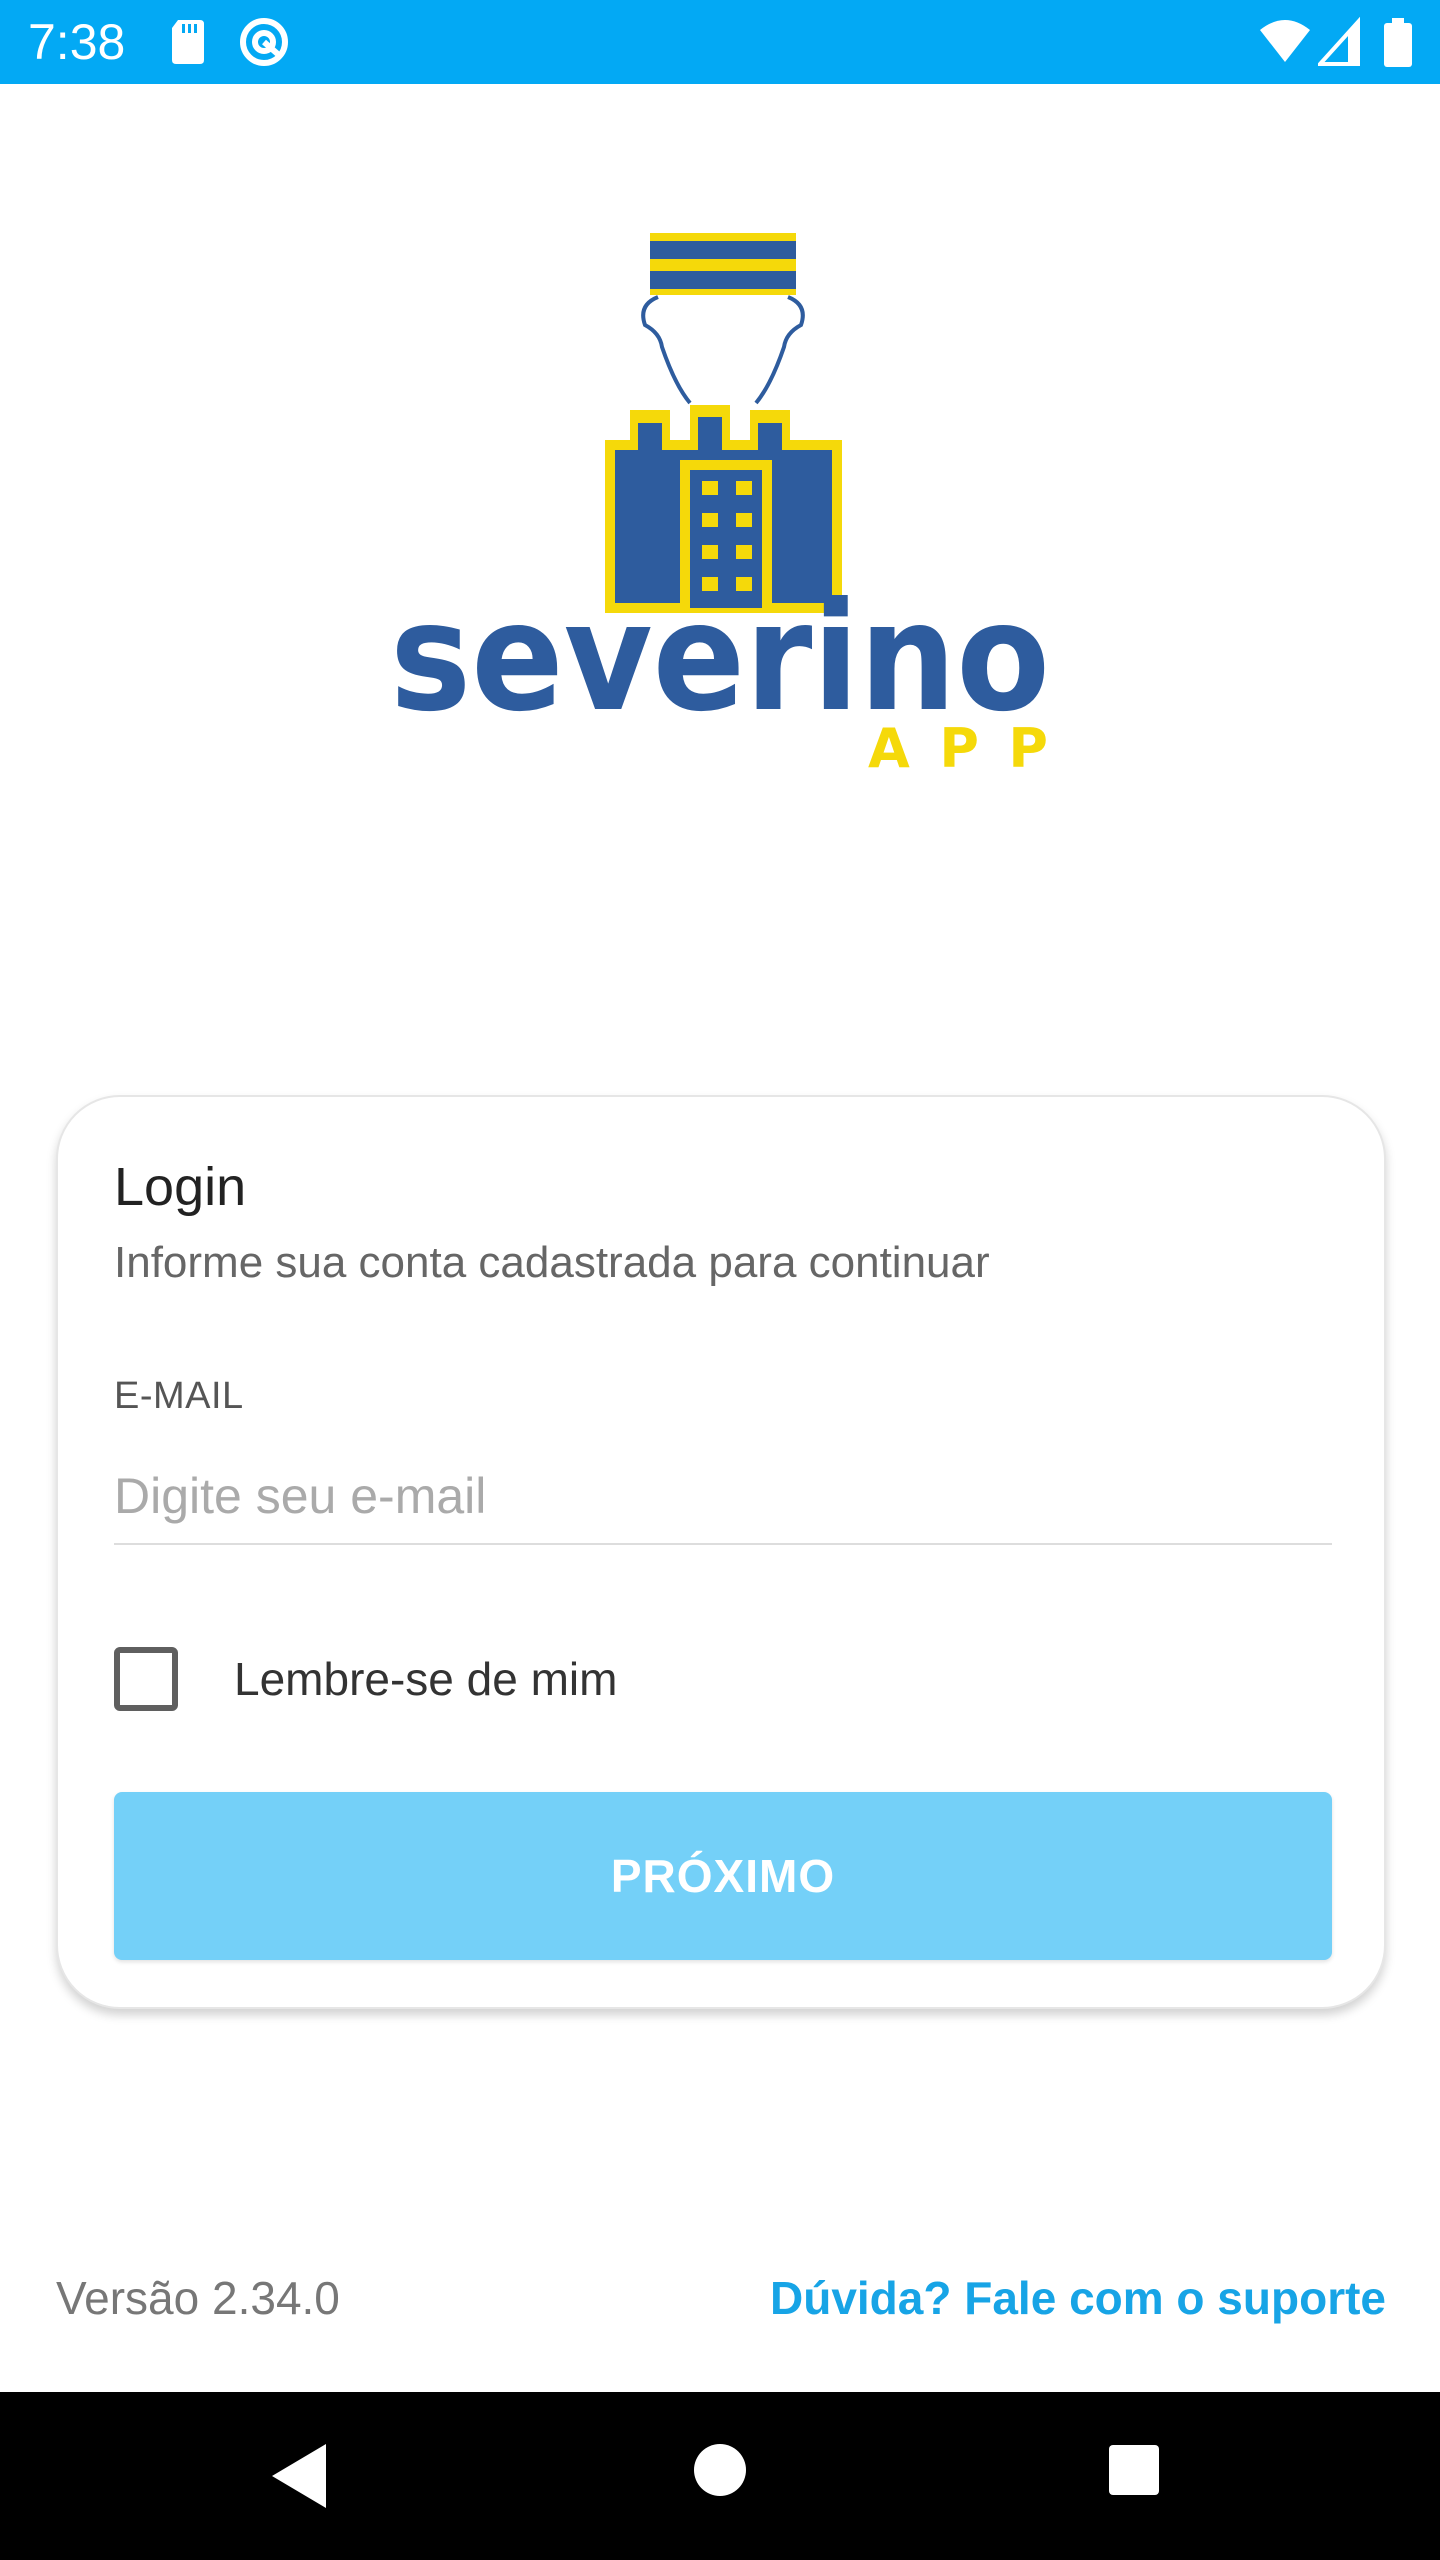 The height and width of the screenshot is (2560, 1440). I want to click on email-input, so click(723, 1497).